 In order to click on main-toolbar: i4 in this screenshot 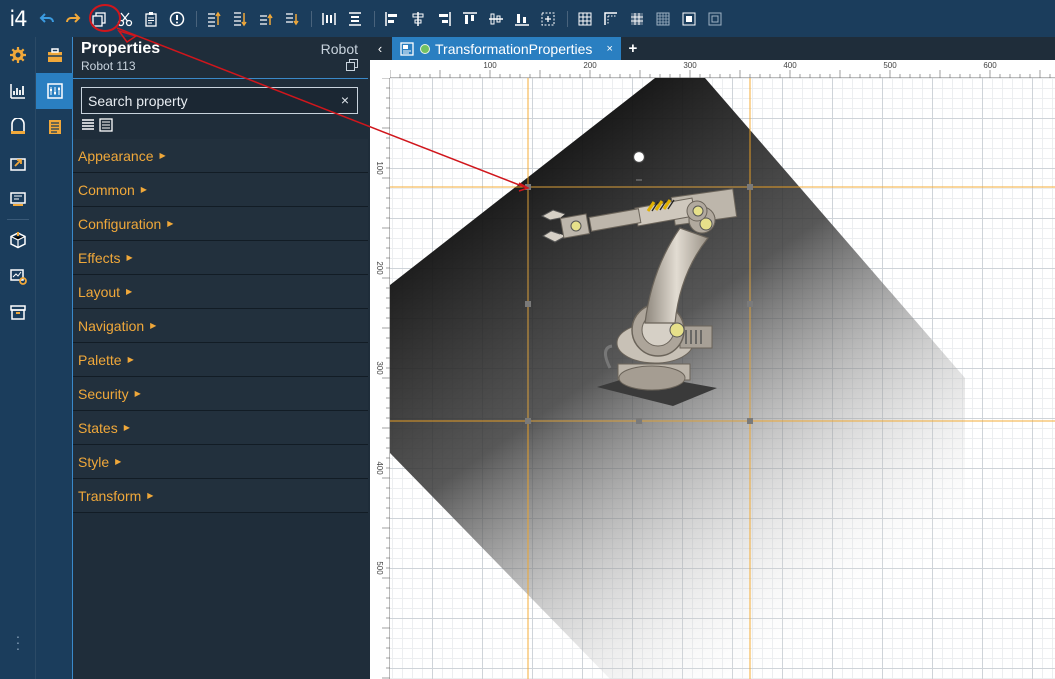, I will do `click(527, 18)`.